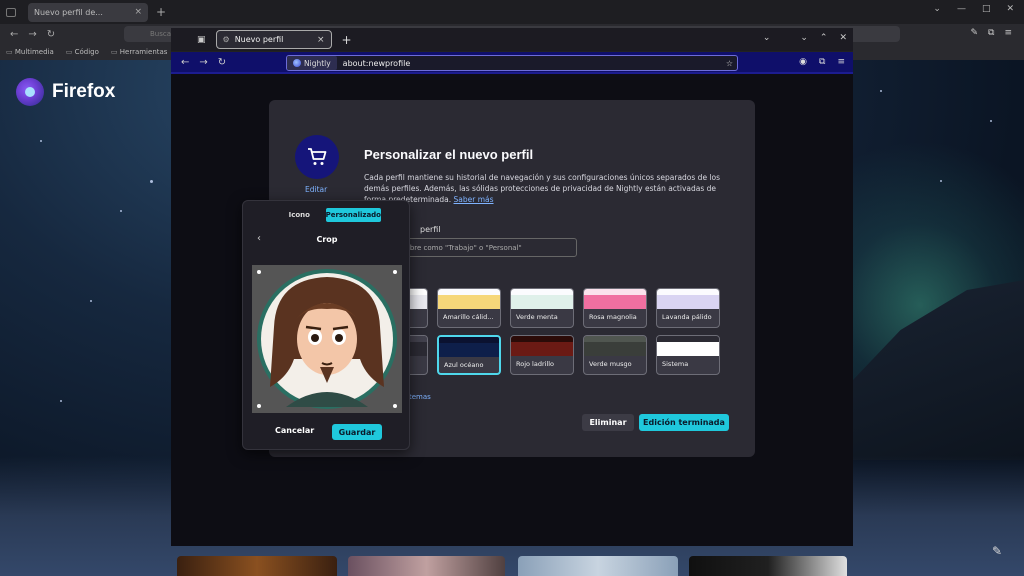 This screenshot has width=1024, height=576. I want to click on theme-label: Lavanda pálido, so click(687, 317).